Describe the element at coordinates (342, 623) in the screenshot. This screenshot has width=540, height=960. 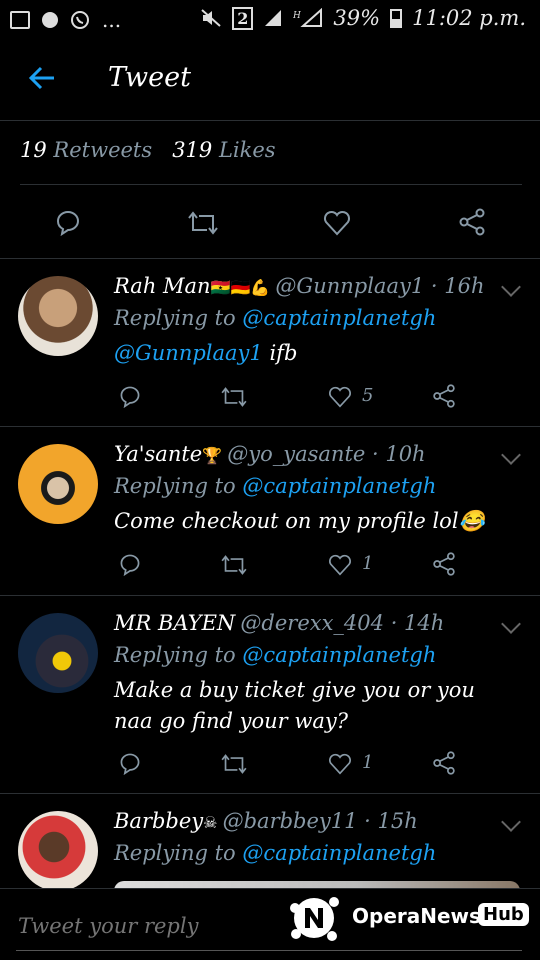
I see `user-handle: @derexx_404 · 14h` at that location.